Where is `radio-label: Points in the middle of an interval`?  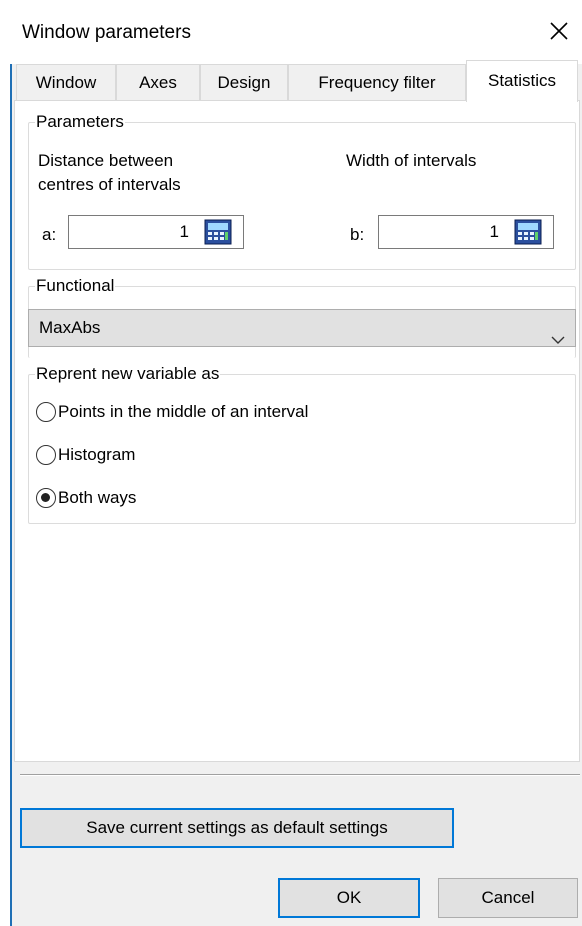 radio-label: Points in the middle of an interval is located at coordinates (183, 411).